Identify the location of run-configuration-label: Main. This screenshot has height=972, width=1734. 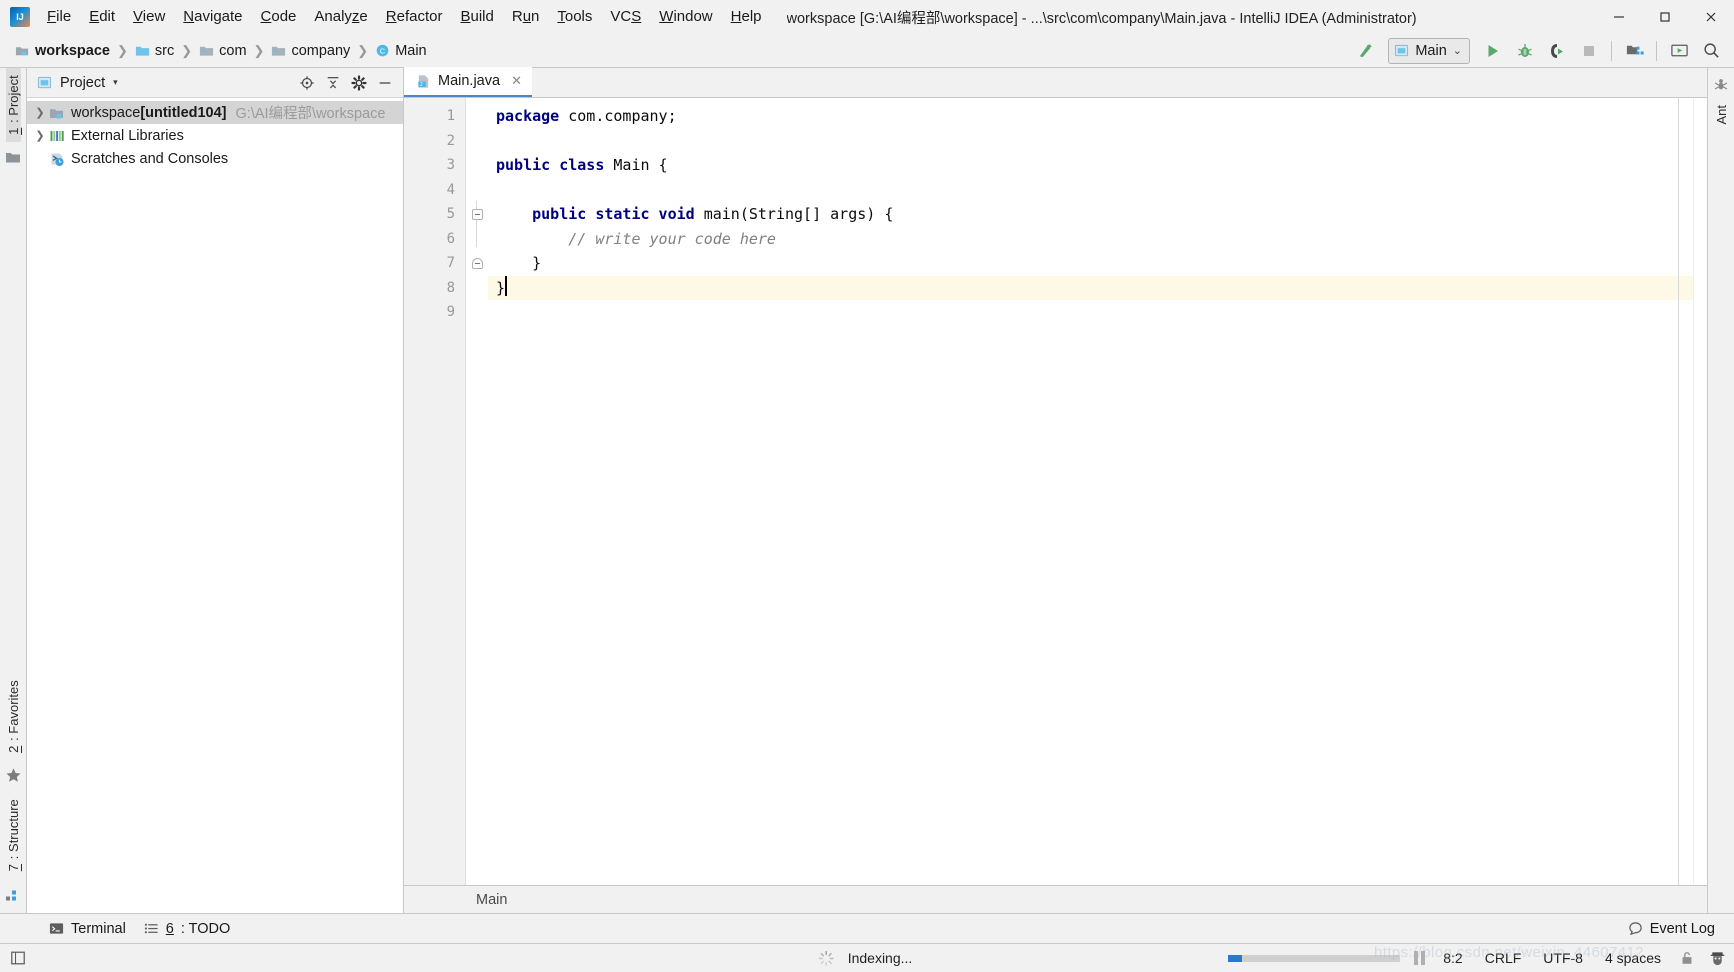
(1431, 50).